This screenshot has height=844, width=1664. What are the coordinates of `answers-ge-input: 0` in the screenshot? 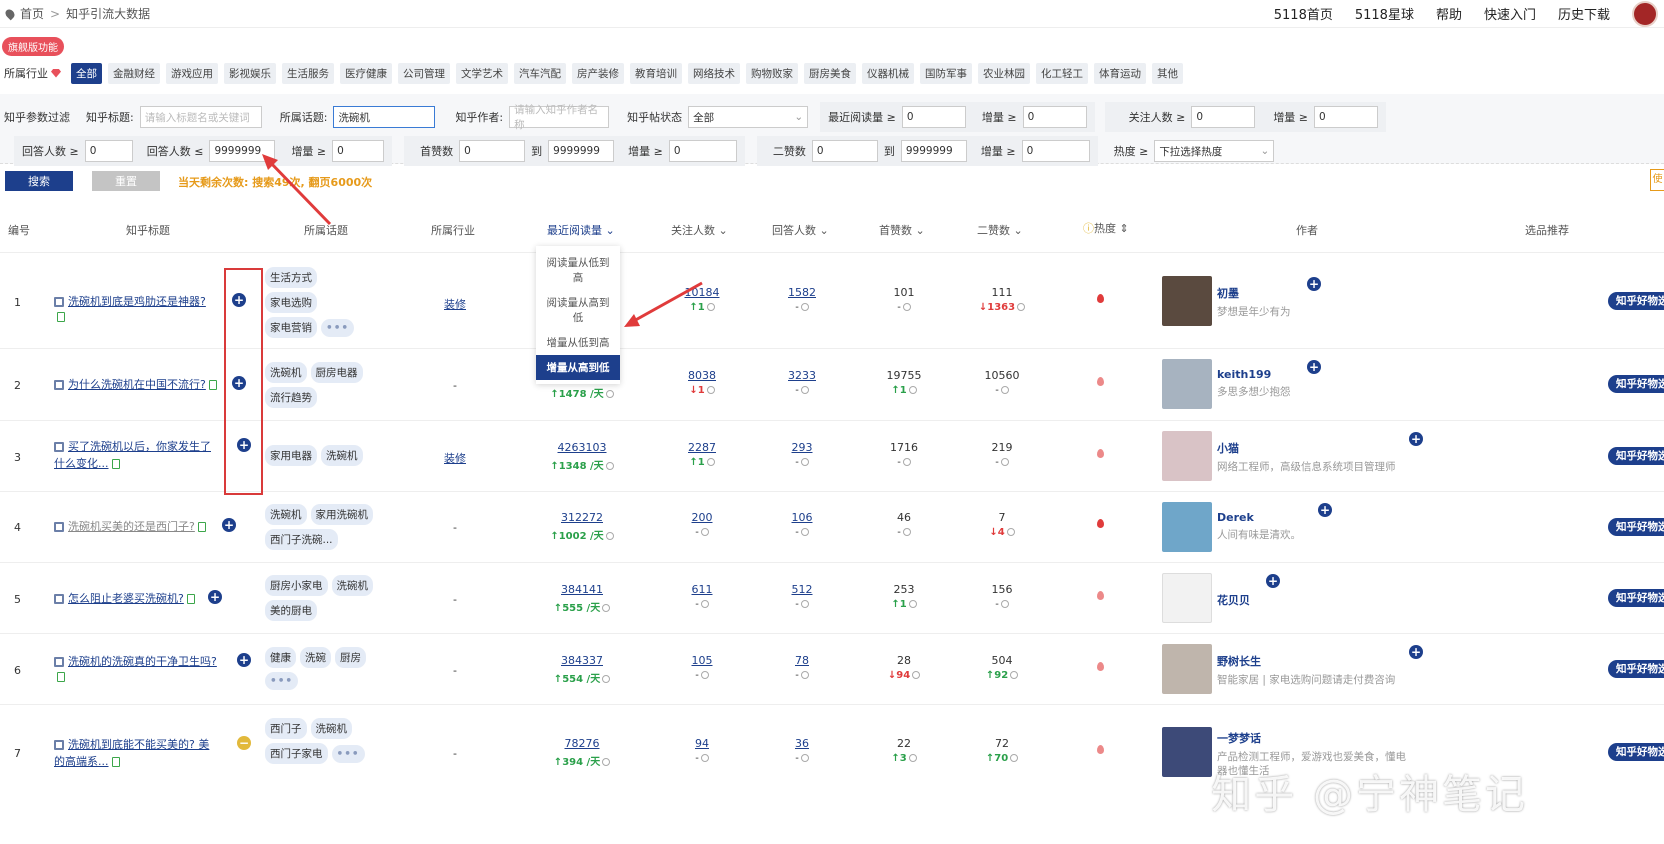 It's located at (108, 151).